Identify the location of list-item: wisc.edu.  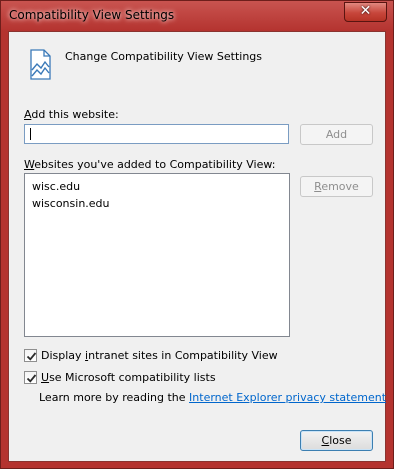
(56, 186).